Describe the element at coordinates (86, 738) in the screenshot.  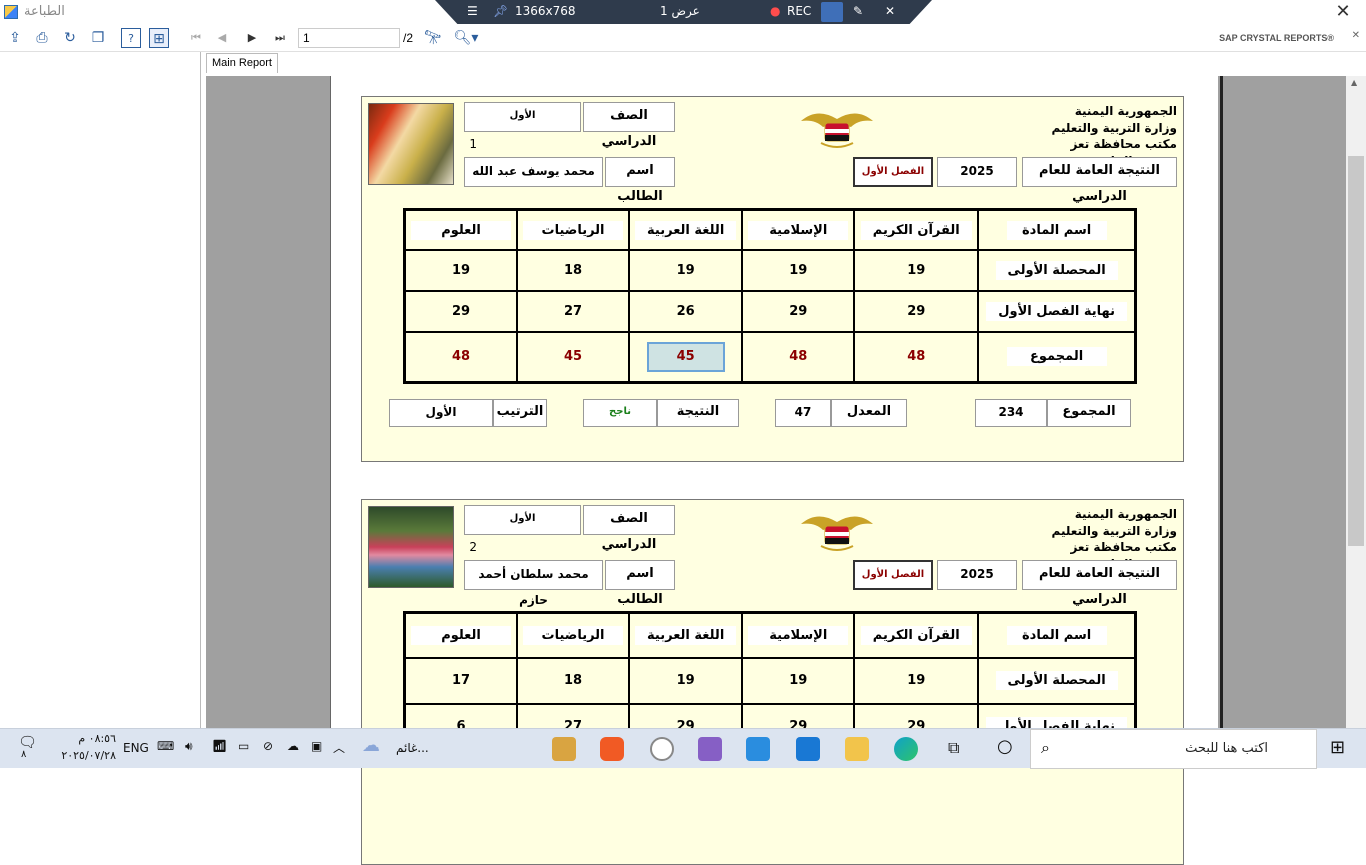
I see `clock-time: ٠٨:٥٦ م` at that location.